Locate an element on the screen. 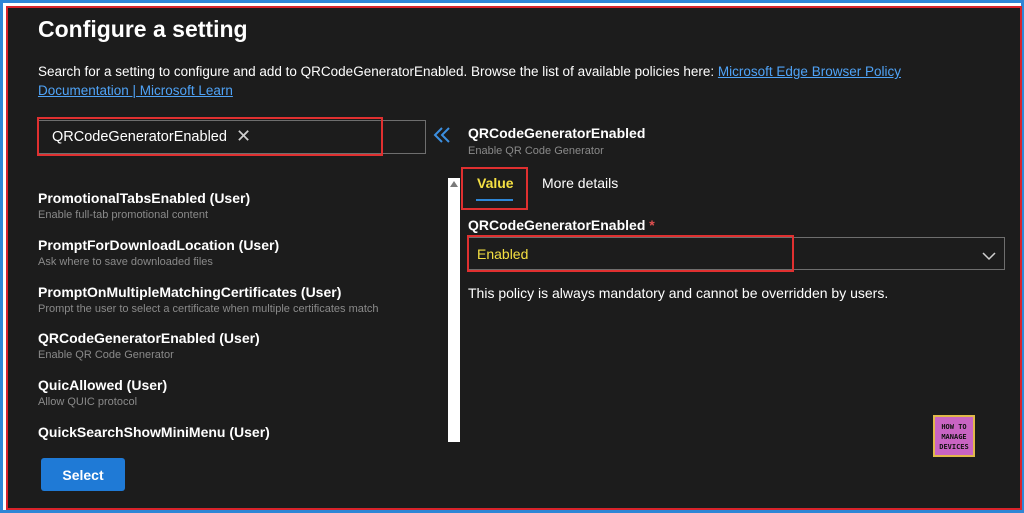  page-title: Configure a setting is located at coordinates (143, 29).